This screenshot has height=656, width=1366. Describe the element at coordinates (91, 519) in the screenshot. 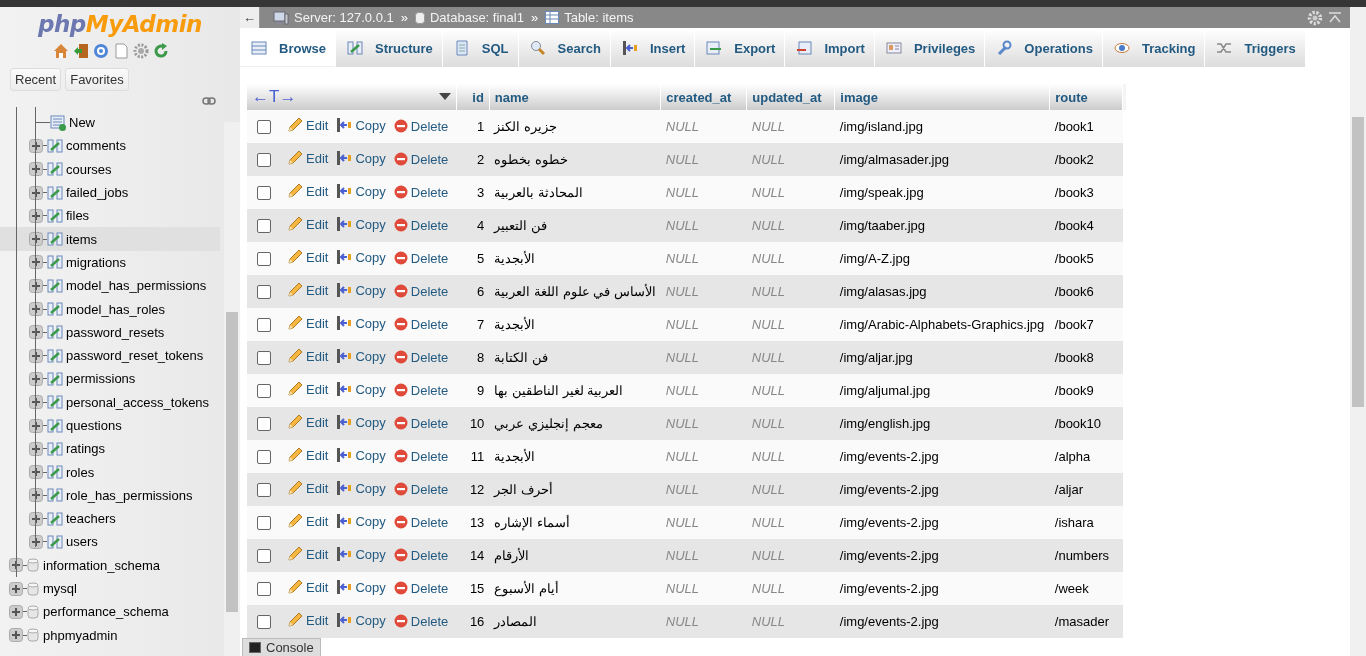

I see `table-link: teachers` at that location.